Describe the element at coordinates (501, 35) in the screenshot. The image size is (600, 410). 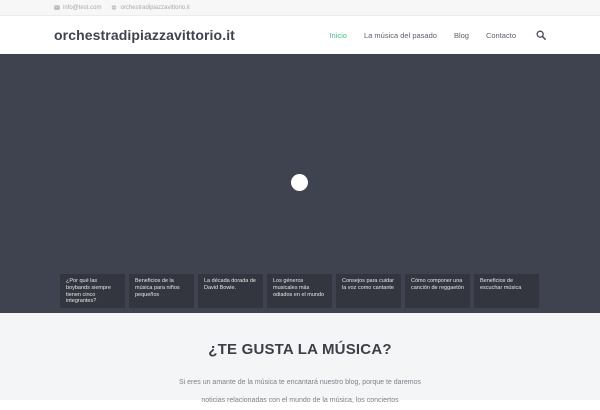
I see `nav-item-contacto: Contacto` at that location.